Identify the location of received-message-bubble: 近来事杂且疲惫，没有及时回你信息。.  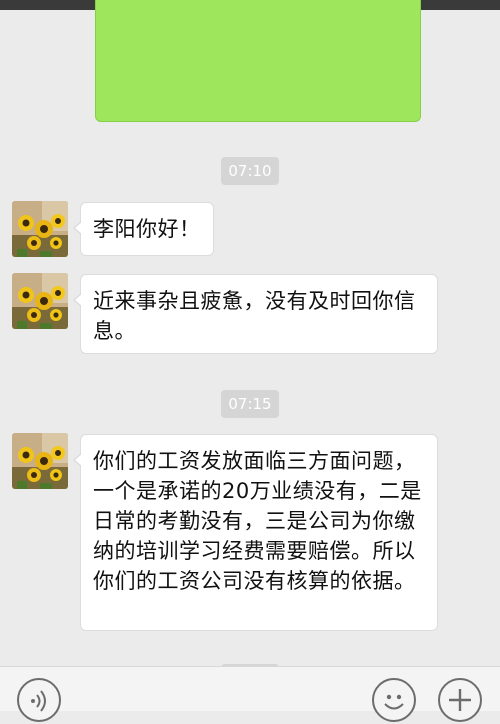
(255, 314).